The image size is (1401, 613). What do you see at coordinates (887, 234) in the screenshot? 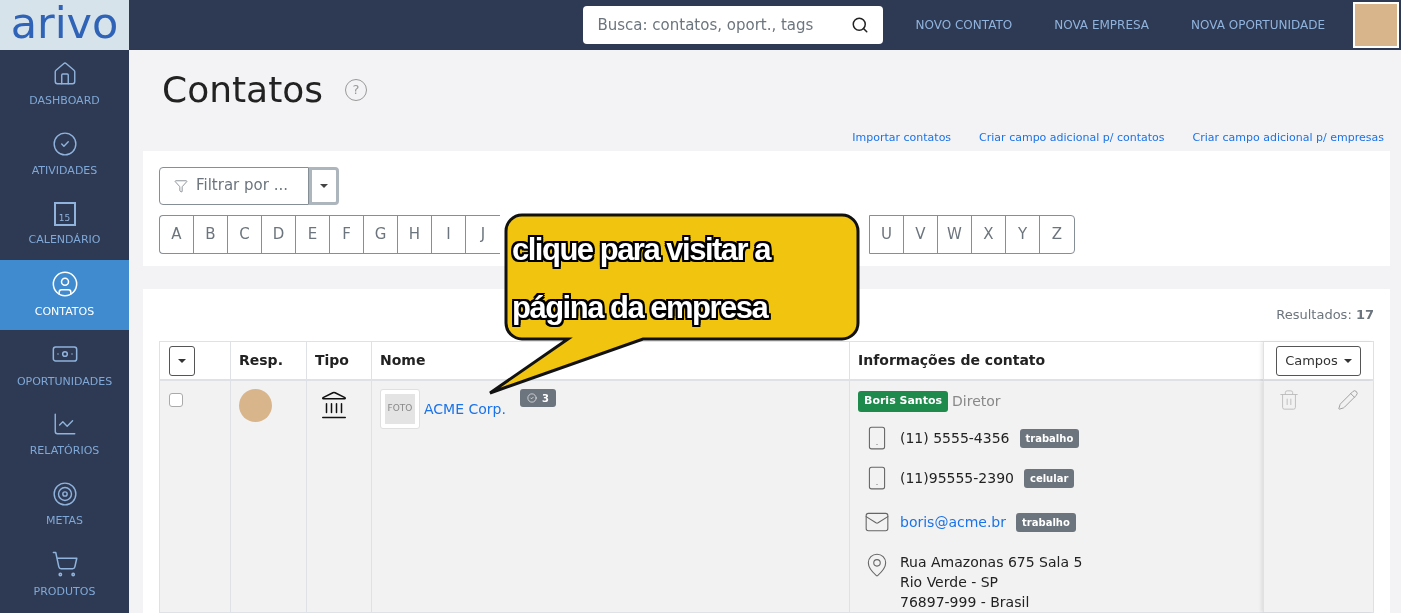
I see `letter-button: U` at bounding box center [887, 234].